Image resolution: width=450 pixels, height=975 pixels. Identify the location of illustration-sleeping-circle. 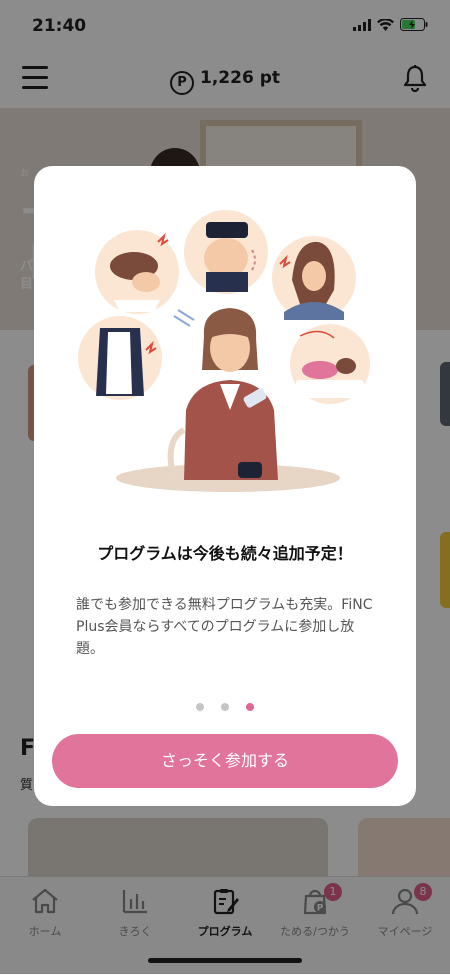
(330, 364).